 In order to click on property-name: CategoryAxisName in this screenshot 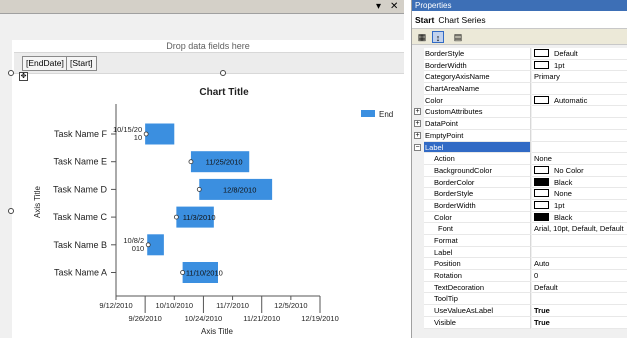, I will do `click(477, 77)`.